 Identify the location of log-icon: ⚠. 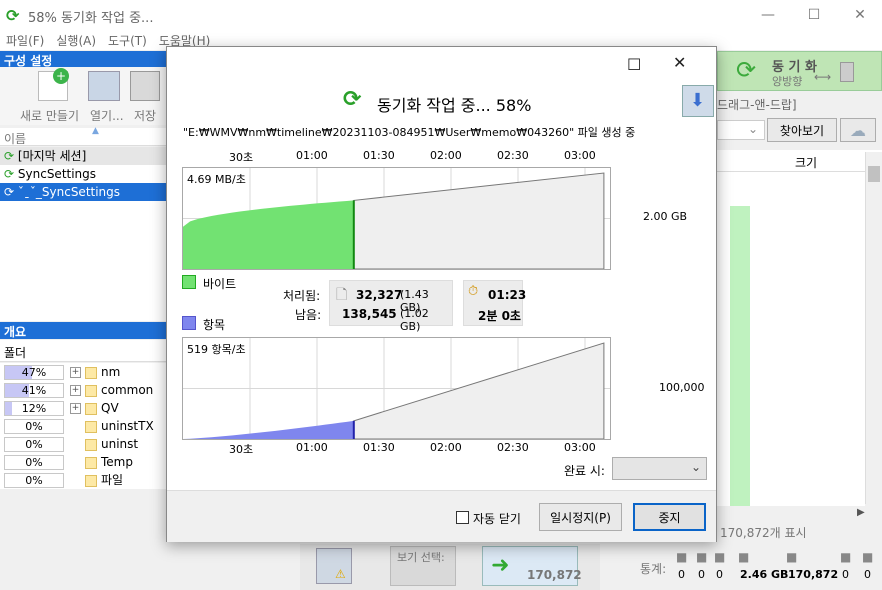
(334, 566).